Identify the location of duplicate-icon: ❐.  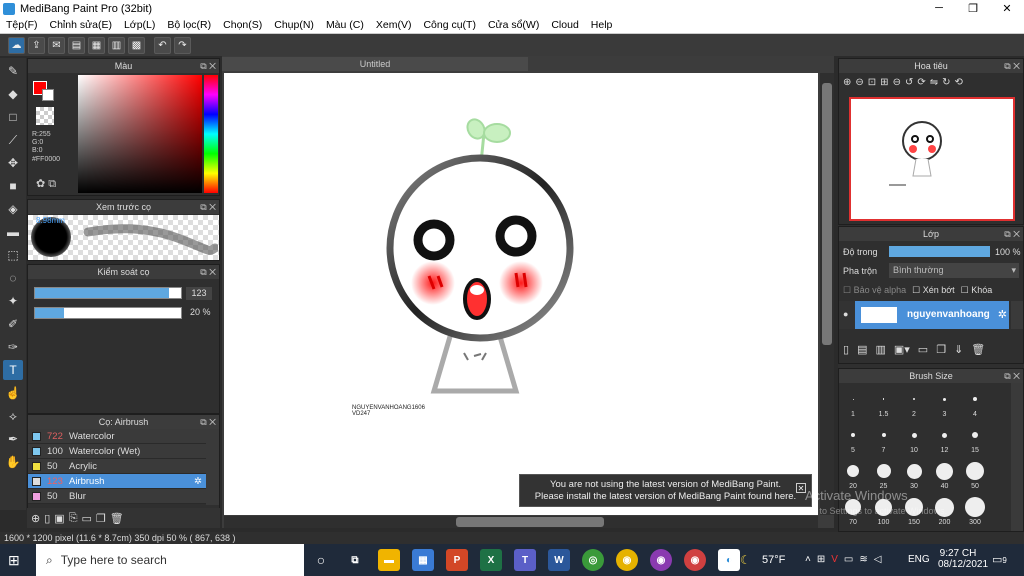
(101, 518).